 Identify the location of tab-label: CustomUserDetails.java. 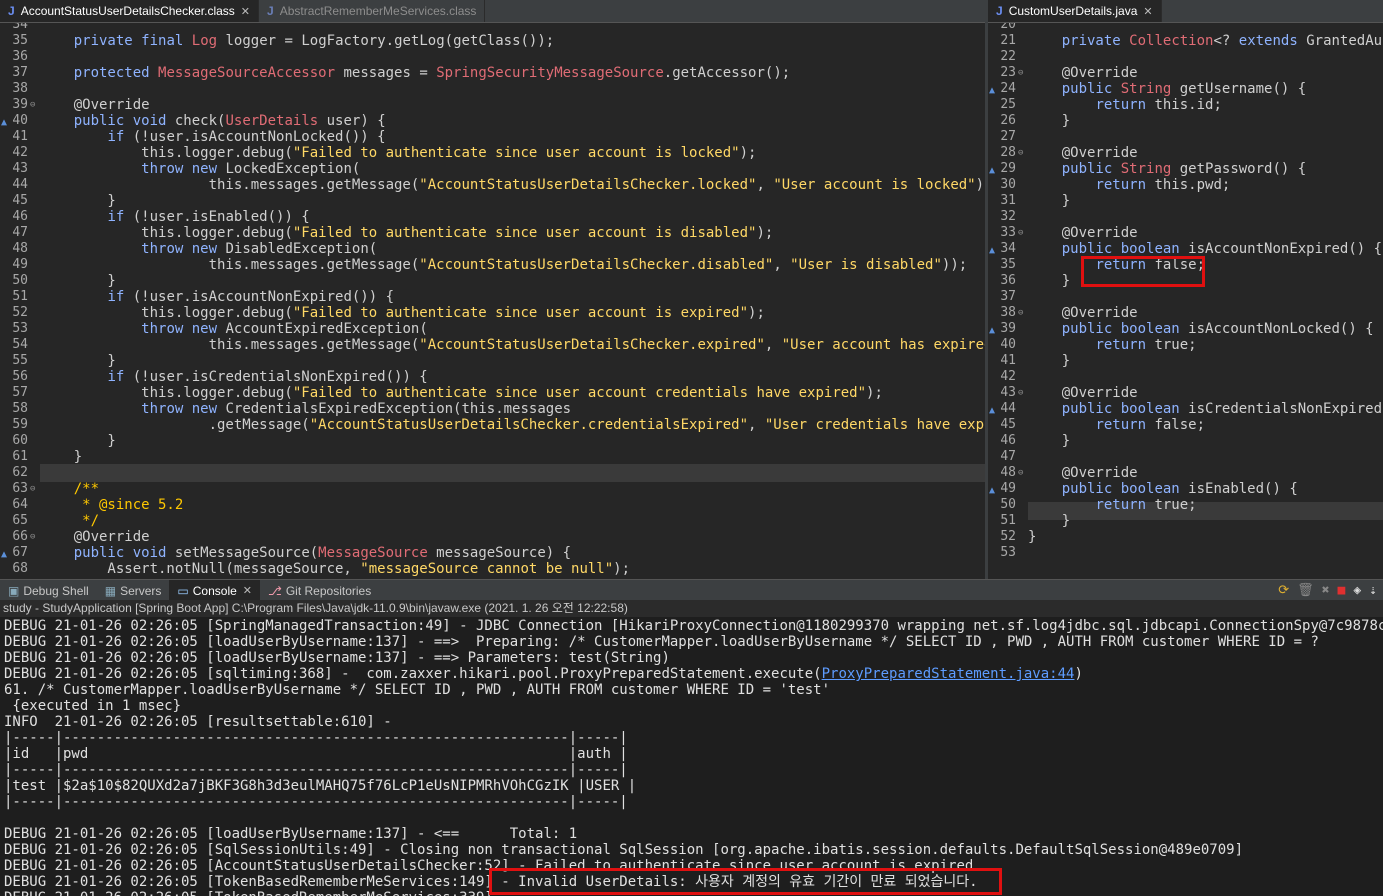
(1073, 11).